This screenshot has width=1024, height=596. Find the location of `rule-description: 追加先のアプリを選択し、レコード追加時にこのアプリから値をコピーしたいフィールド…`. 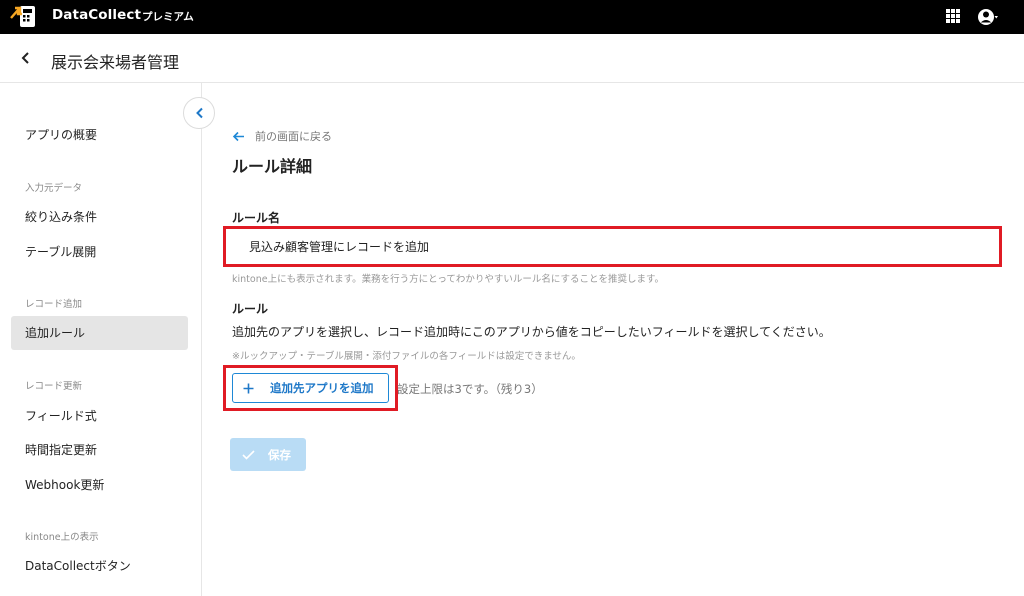

rule-description: 追加先のアプリを選択し、レコード追加時にこのアプリから値をコピーしたいフィールド… is located at coordinates (531, 332).